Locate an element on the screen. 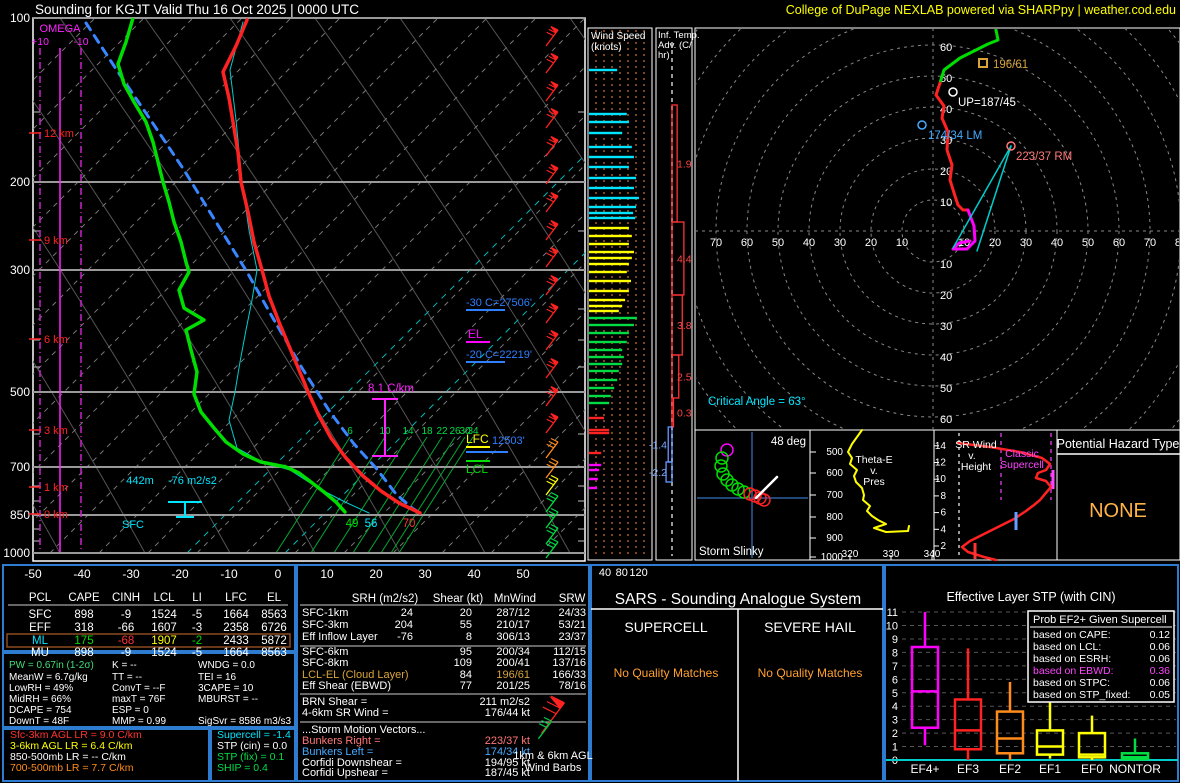 This screenshot has width=1180, height=783. pcl-header: LCL is located at coordinates (164, 598).